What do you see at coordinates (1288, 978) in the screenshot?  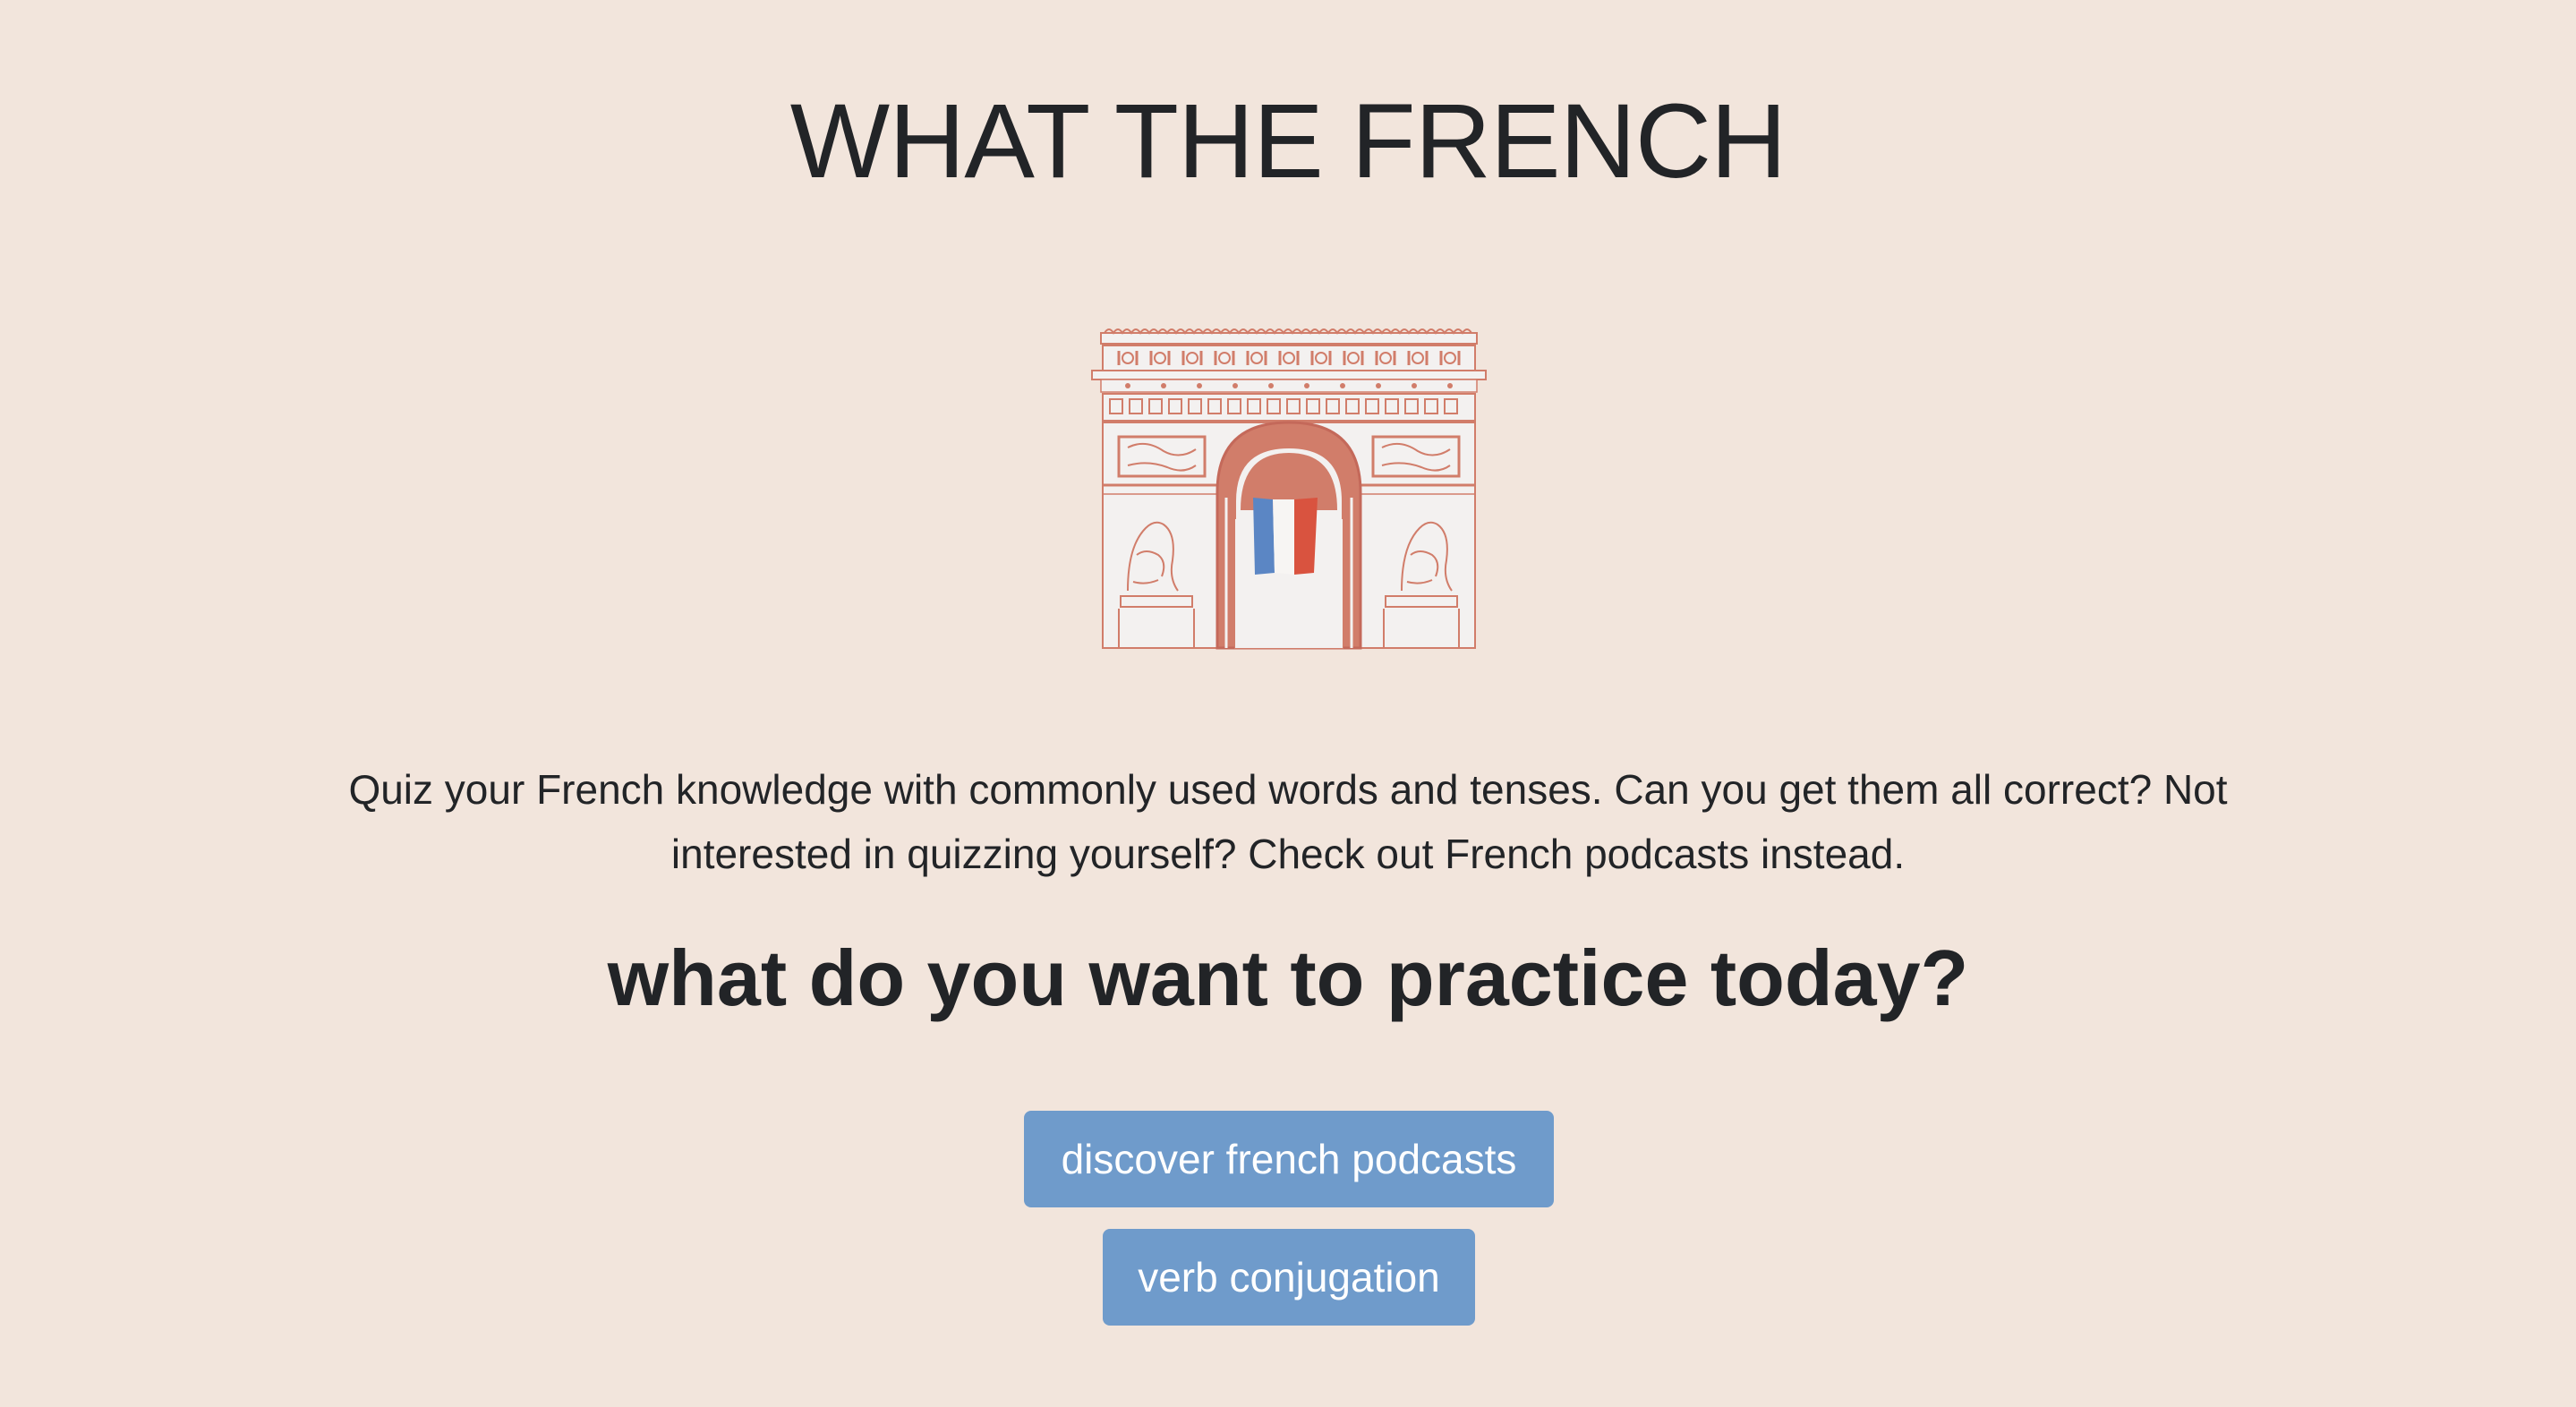 I see `practice-question-heading: what do you want to practice today?` at bounding box center [1288, 978].